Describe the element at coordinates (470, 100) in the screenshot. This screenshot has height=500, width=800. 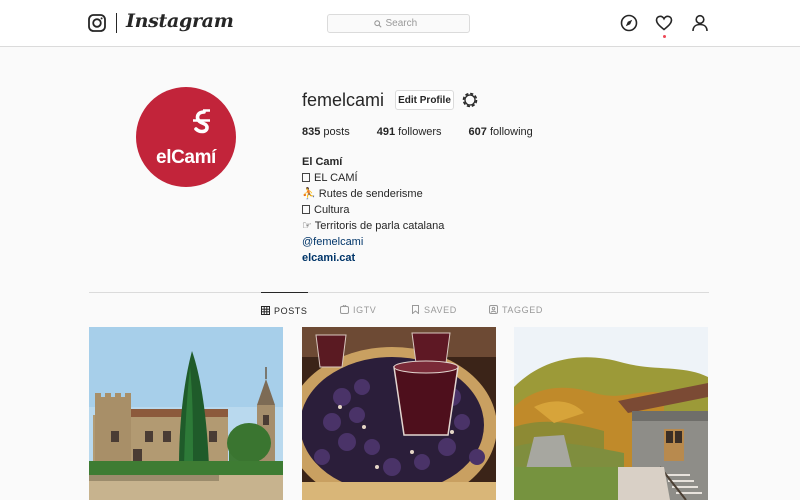
I see `settings-gear-icon` at that location.